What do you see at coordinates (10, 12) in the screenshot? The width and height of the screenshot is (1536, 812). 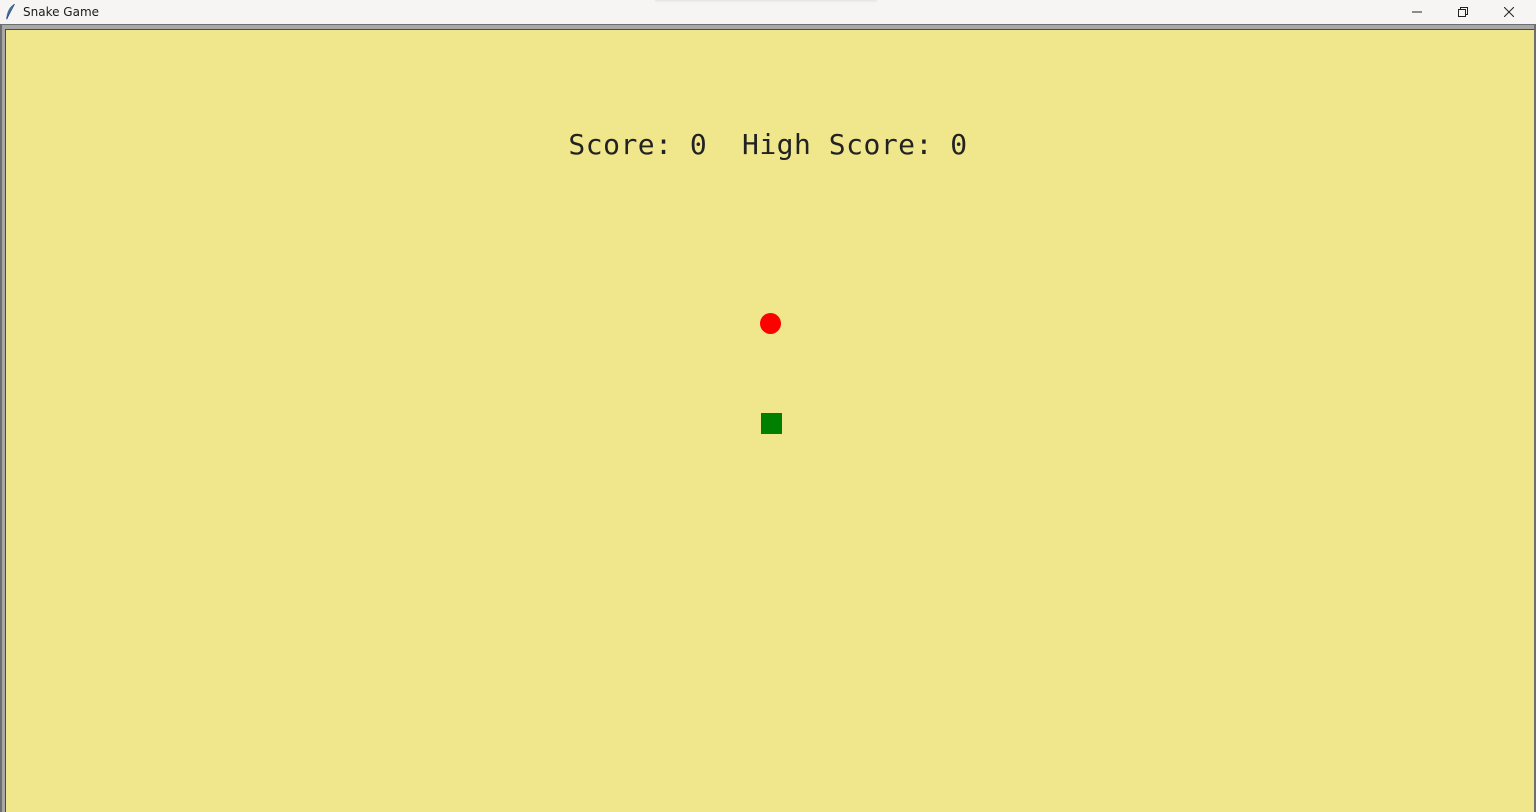 I see `feather-icon` at bounding box center [10, 12].